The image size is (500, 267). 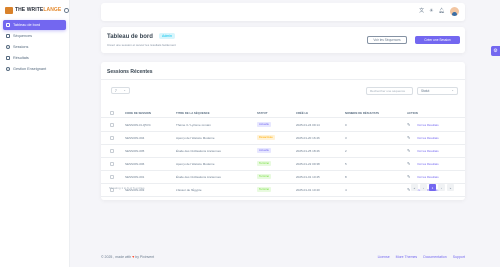 What do you see at coordinates (128, 257) in the screenshot?
I see `copyright: © 2025 , made with ♥ by Pixinvent` at bounding box center [128, 257].